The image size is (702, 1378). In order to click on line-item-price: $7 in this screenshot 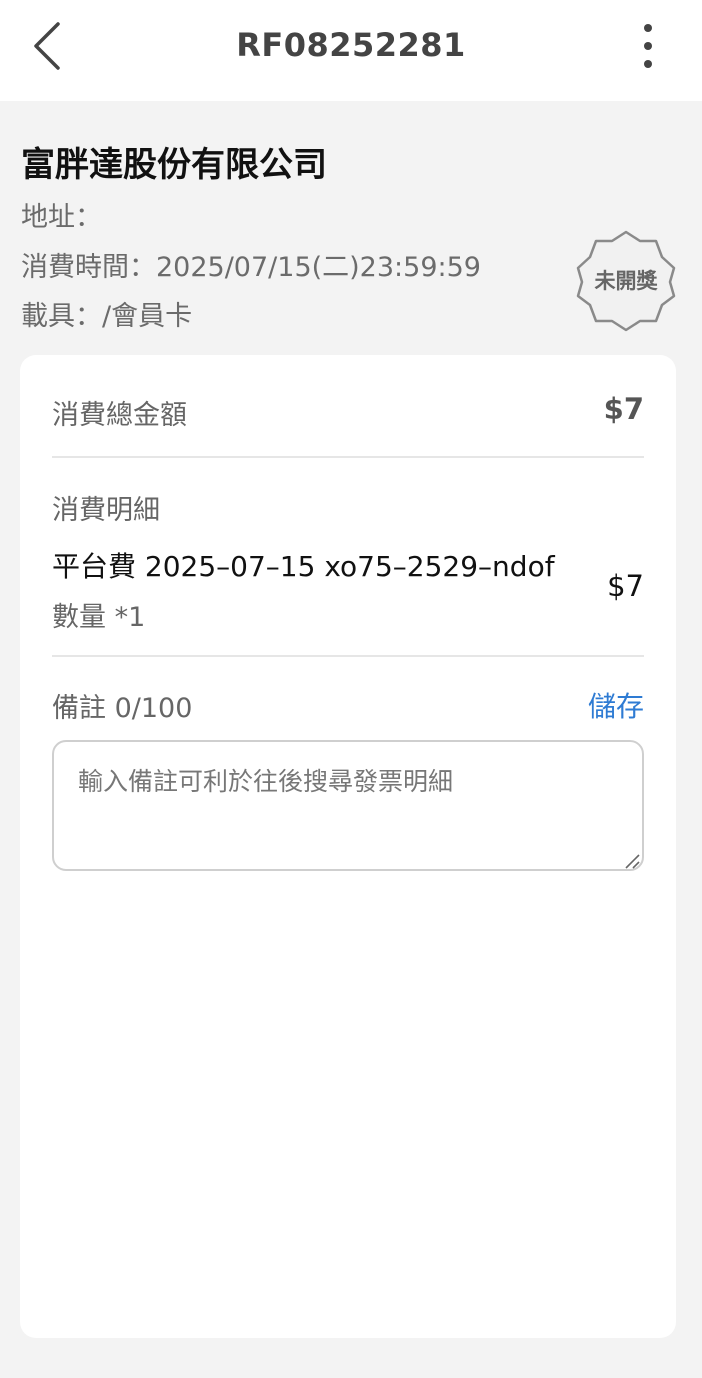, I will do `click(625, 586)`.